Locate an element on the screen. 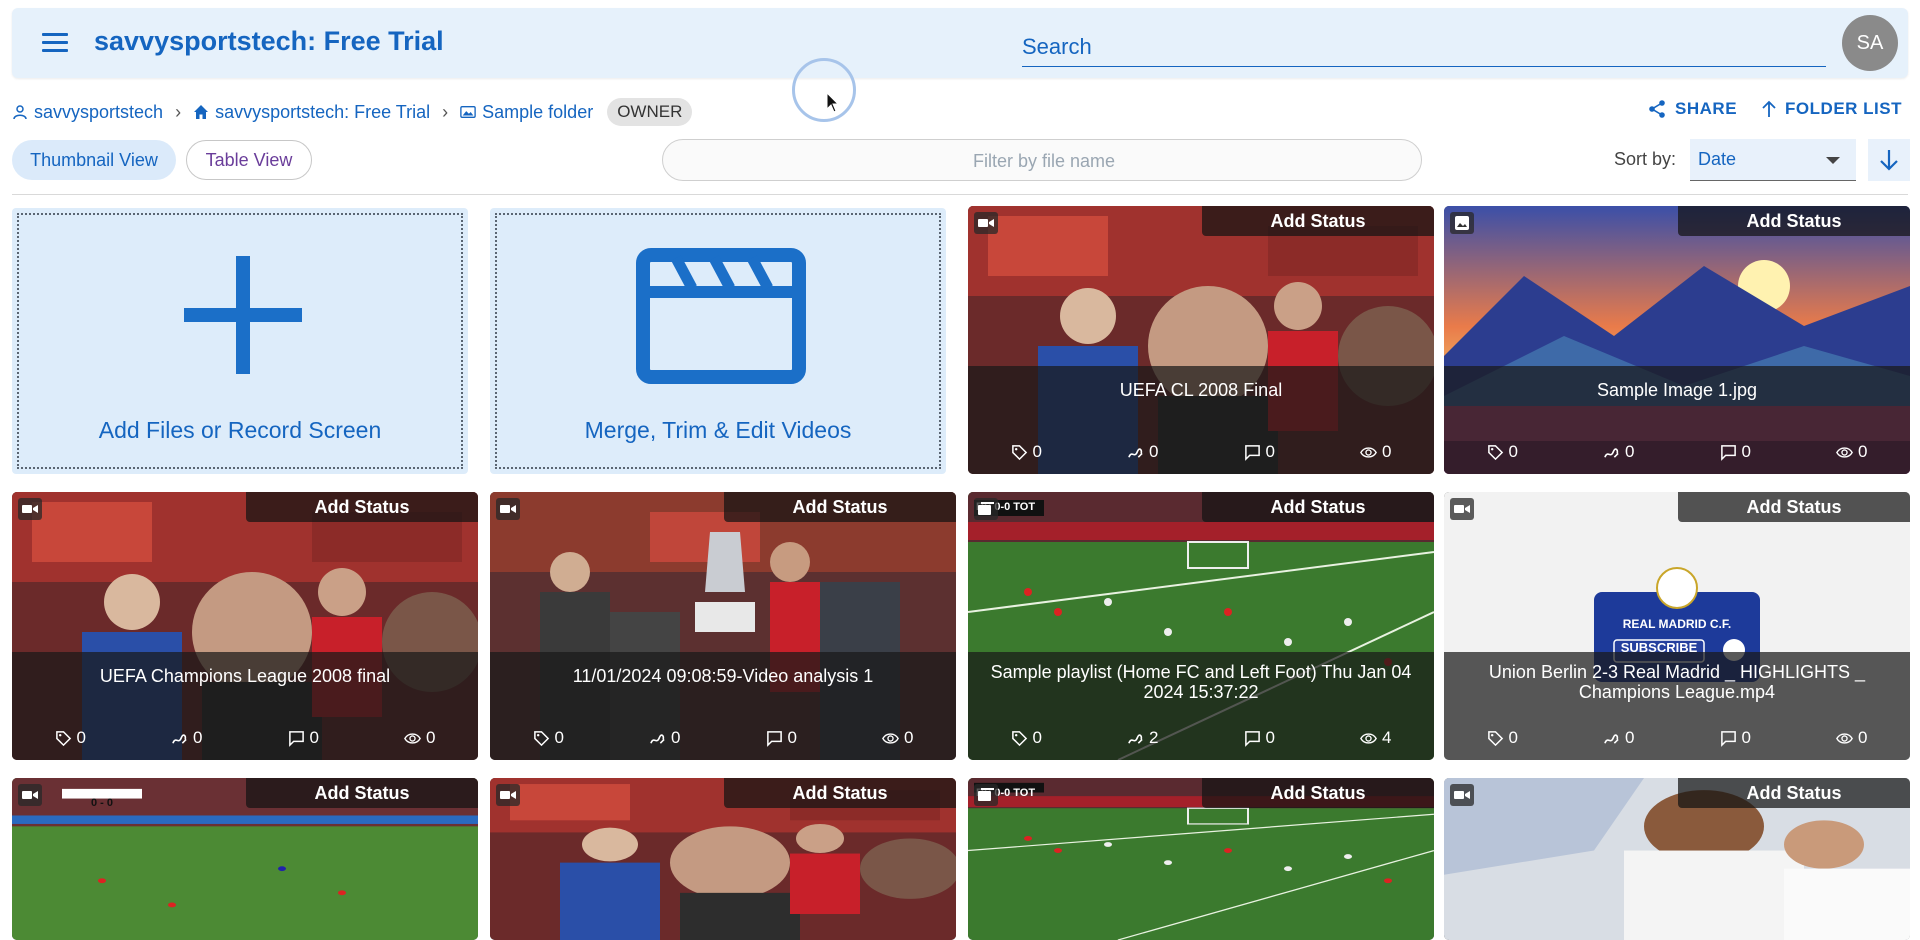  add-files-tile: Add Files or Record Screen is located at coordinates (240, 341).